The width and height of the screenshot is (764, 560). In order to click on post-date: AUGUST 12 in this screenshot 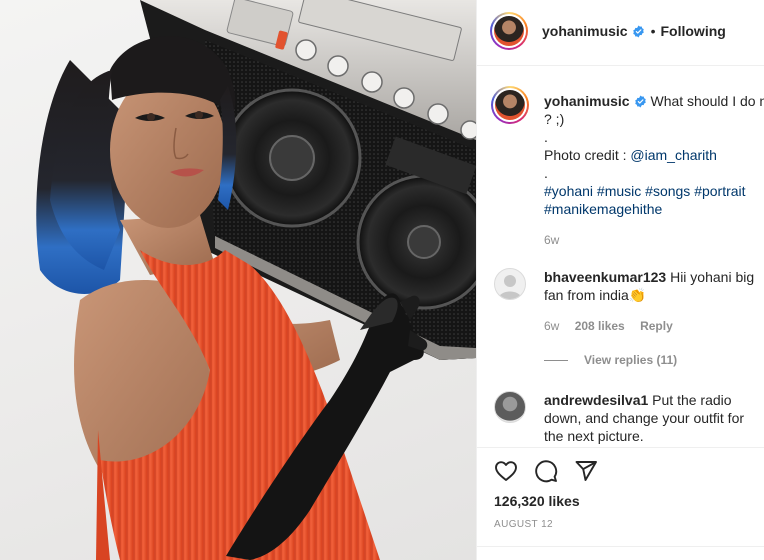, I will do `click(523, 524)`.